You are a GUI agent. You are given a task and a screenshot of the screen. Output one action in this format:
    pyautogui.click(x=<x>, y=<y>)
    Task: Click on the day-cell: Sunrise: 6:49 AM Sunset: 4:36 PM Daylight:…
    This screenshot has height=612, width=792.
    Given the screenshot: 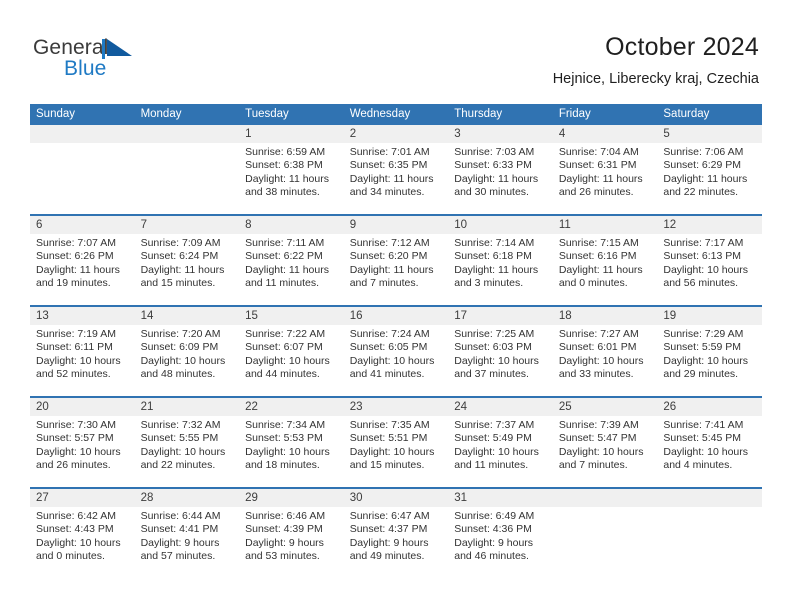 What is the action you would take?
    pyautogui.click(x=500, y=543)
    